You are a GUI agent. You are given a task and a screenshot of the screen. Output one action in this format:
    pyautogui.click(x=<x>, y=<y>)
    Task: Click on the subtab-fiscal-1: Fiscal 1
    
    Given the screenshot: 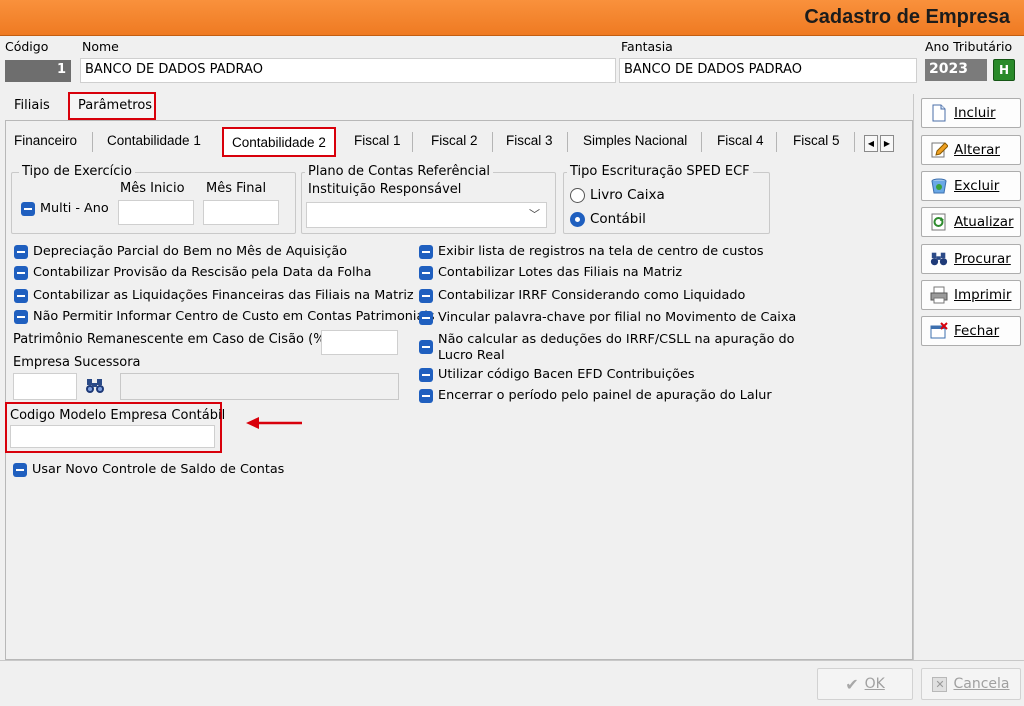 What is the action you would take?
    pyautogui.click(x=377, y=141)
    